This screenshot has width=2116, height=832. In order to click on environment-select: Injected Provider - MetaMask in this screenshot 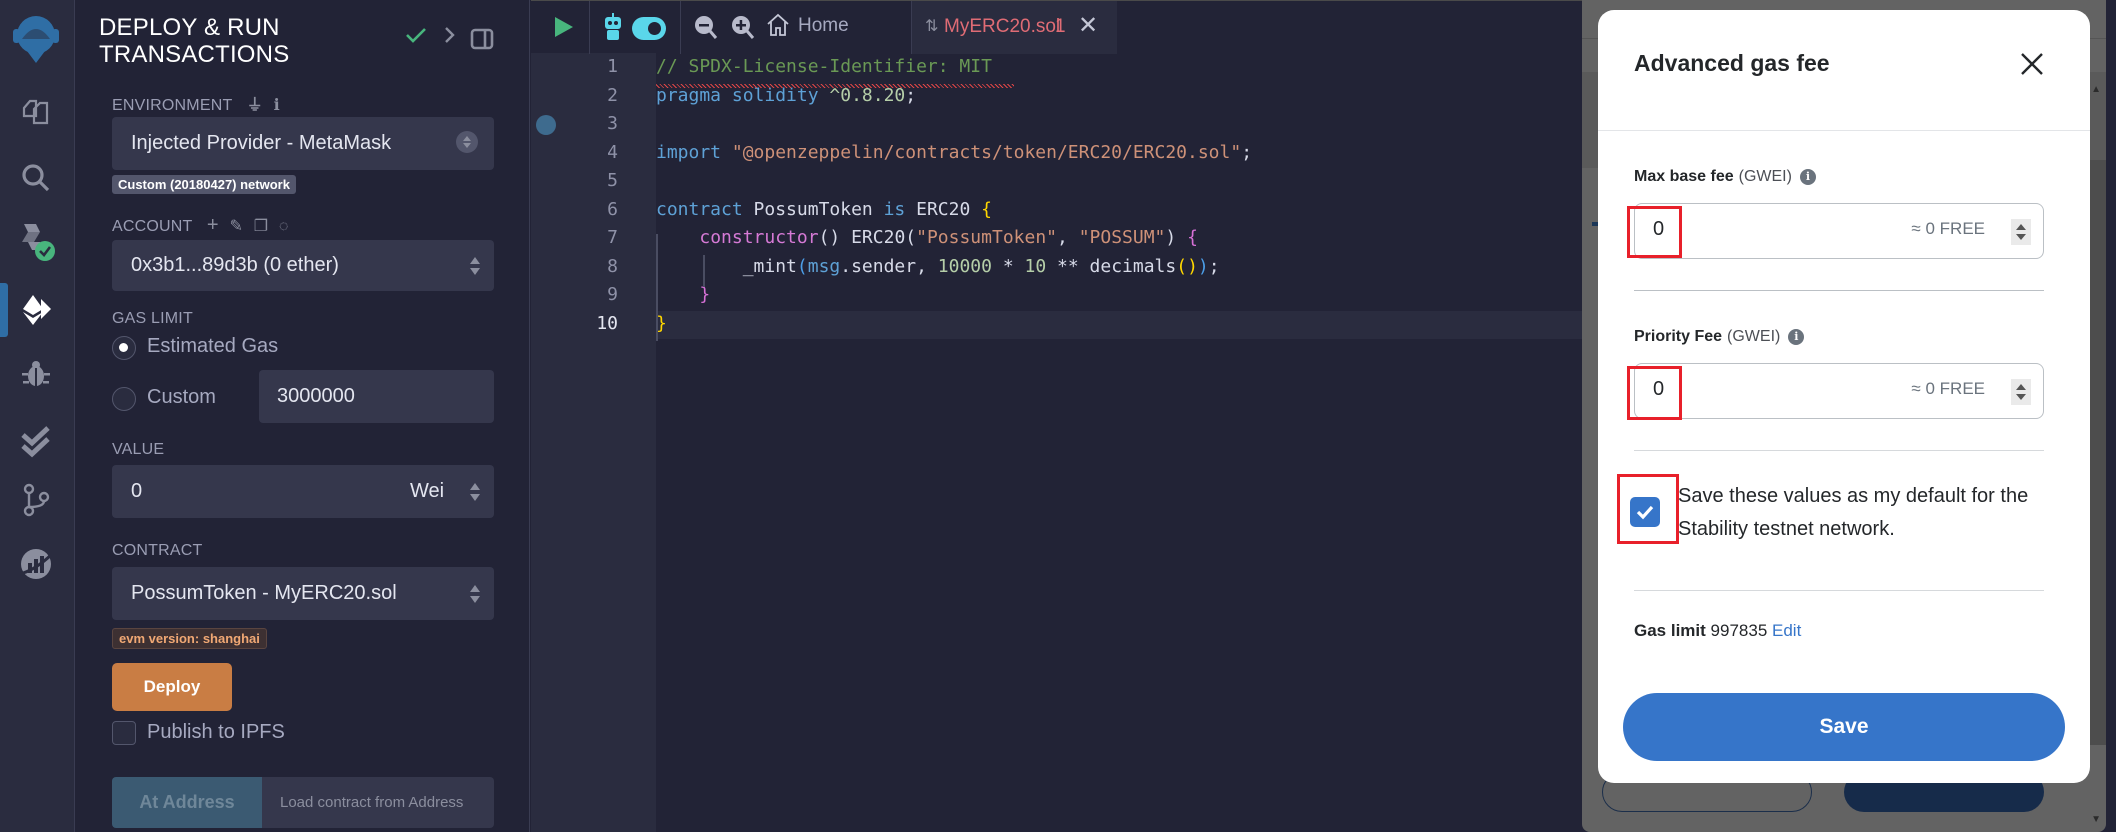, I will do `click(303, 143)`.